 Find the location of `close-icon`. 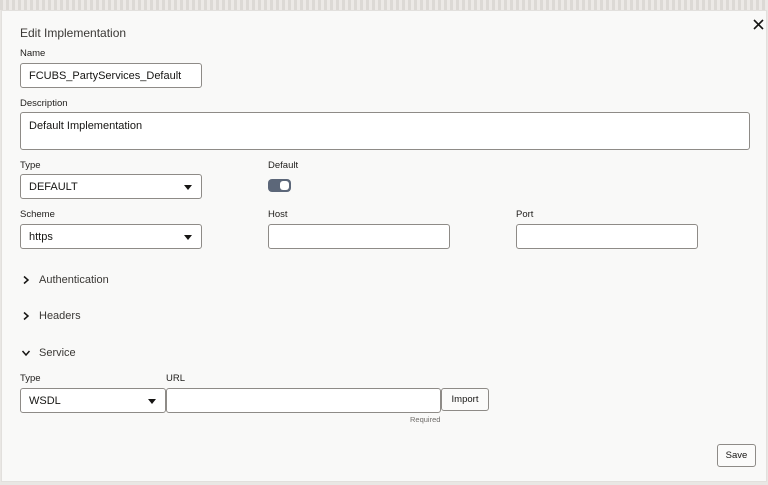

close-icon is located at coordinates (758, 26).